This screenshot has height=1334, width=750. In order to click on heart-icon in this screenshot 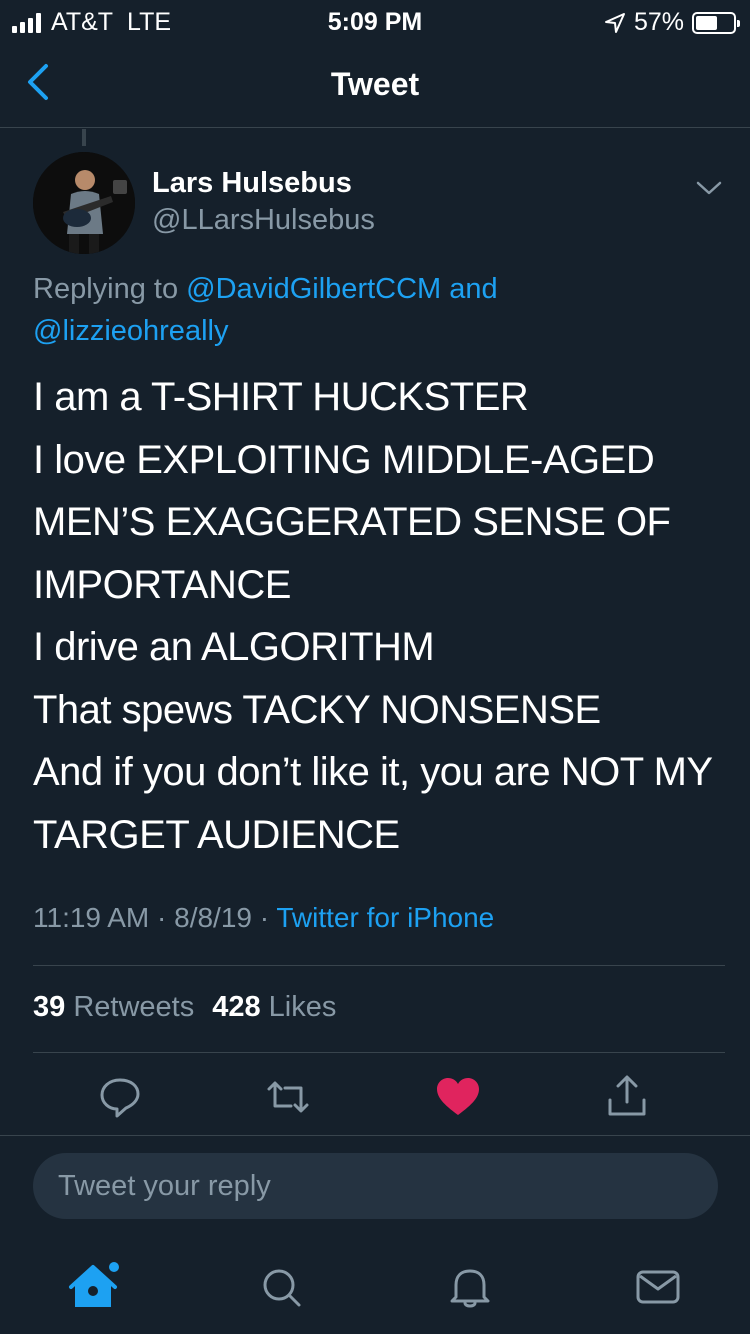, I will do `click(458, 1096)`.